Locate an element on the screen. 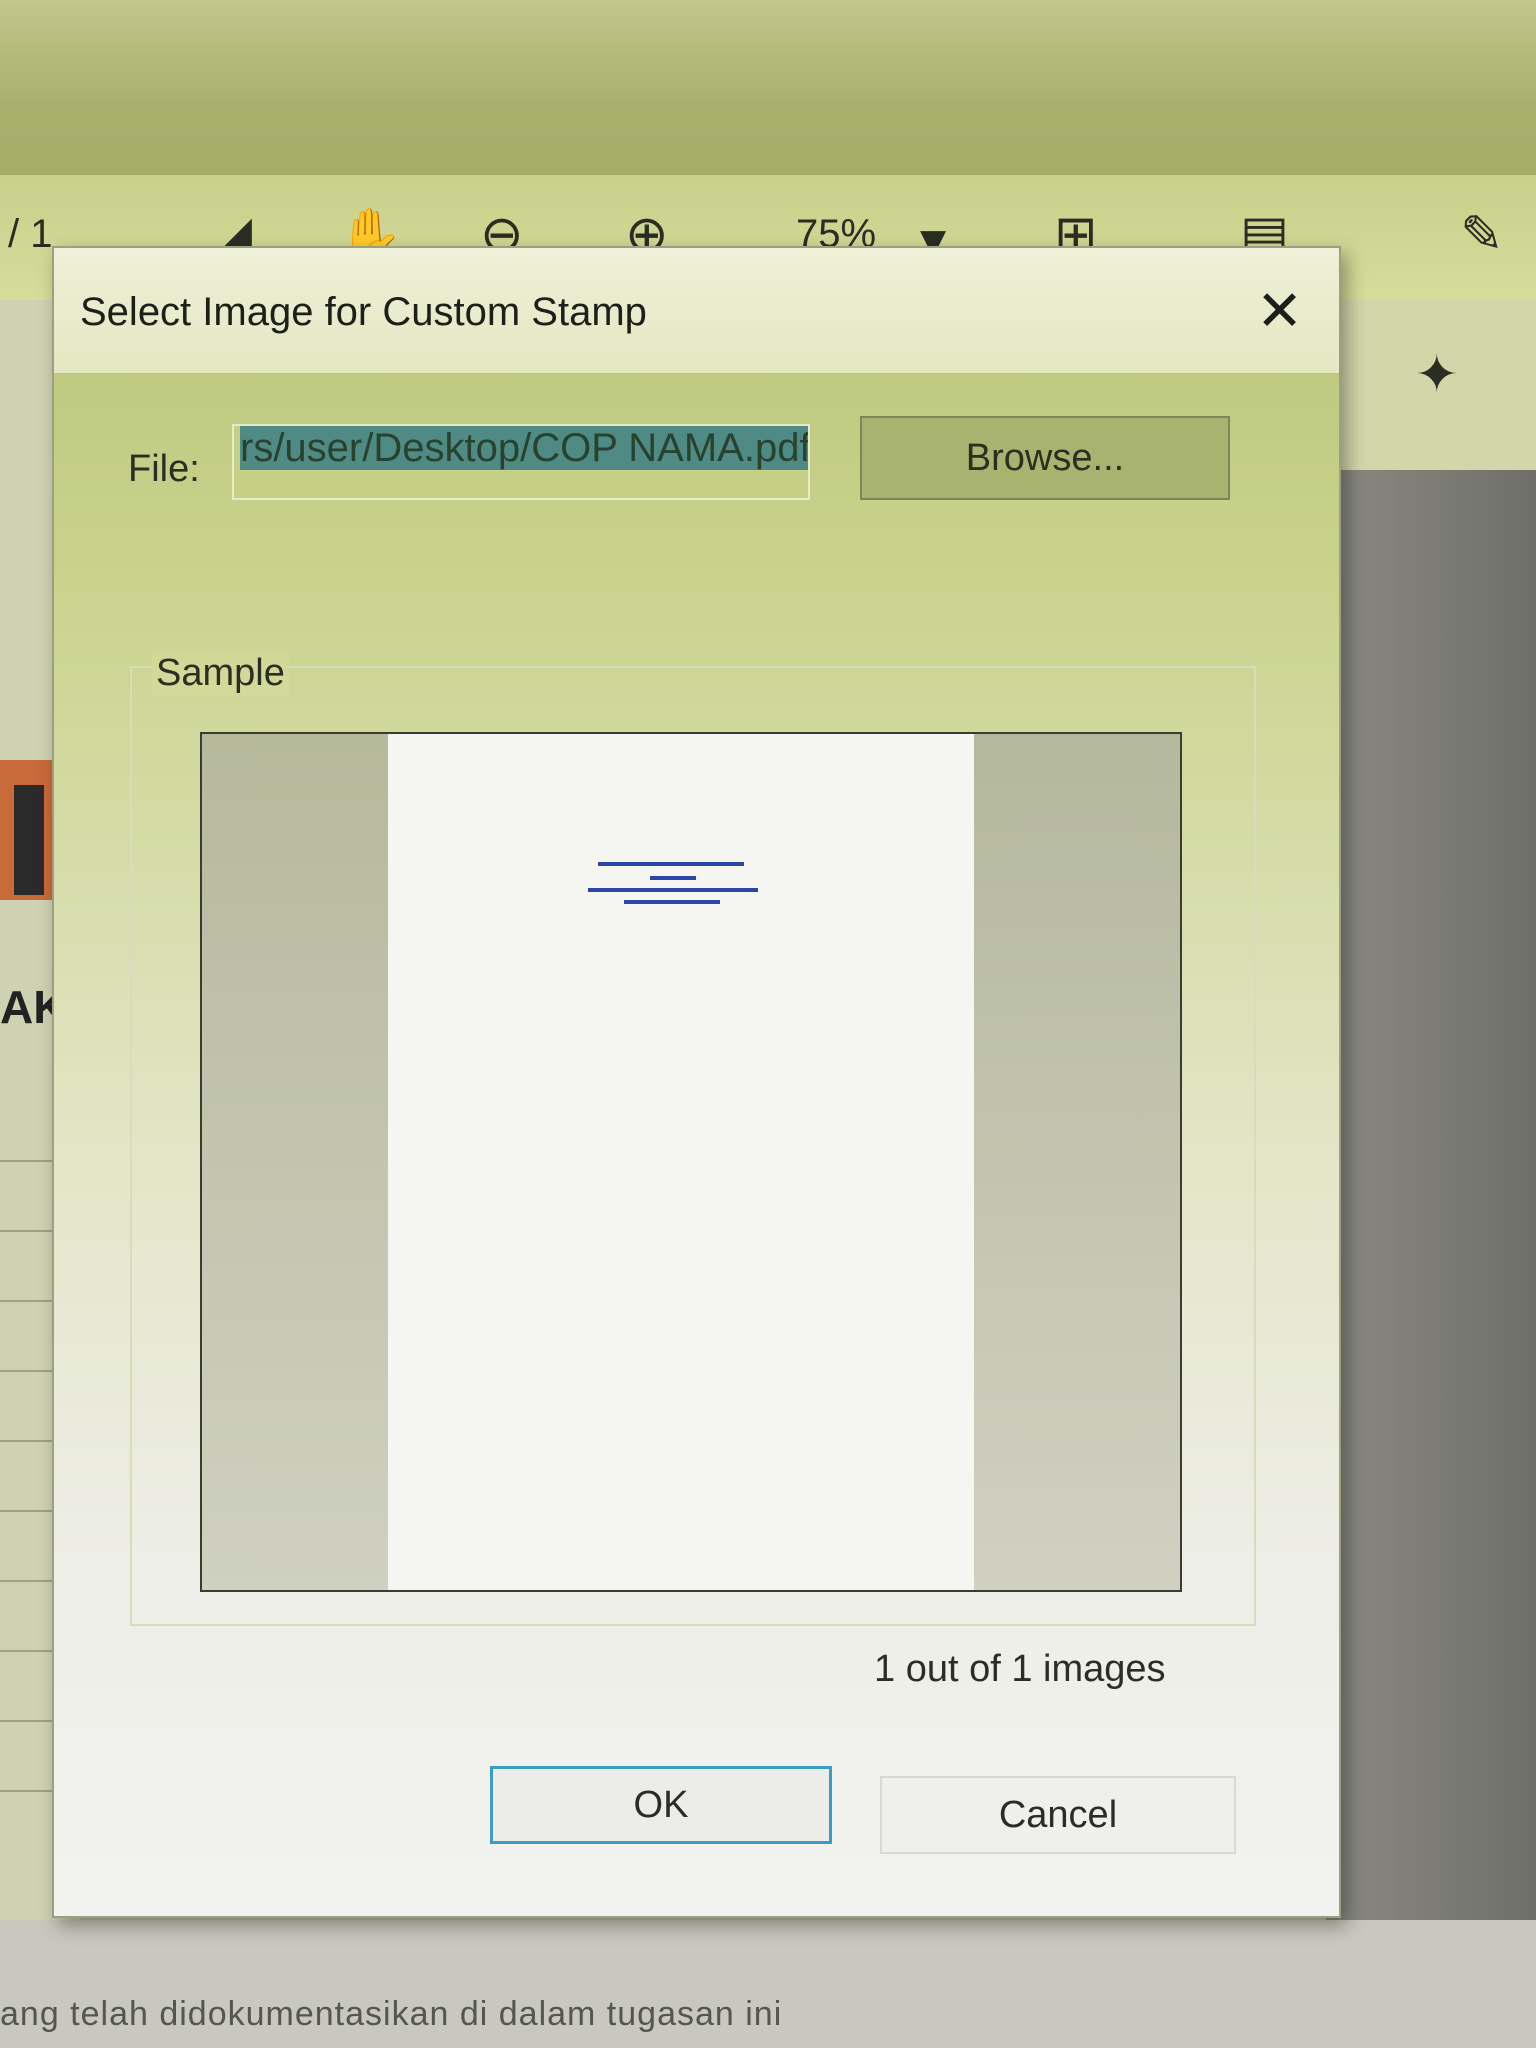  image-count: 1 out of 1 images is located at coordinates (1020, 1669).